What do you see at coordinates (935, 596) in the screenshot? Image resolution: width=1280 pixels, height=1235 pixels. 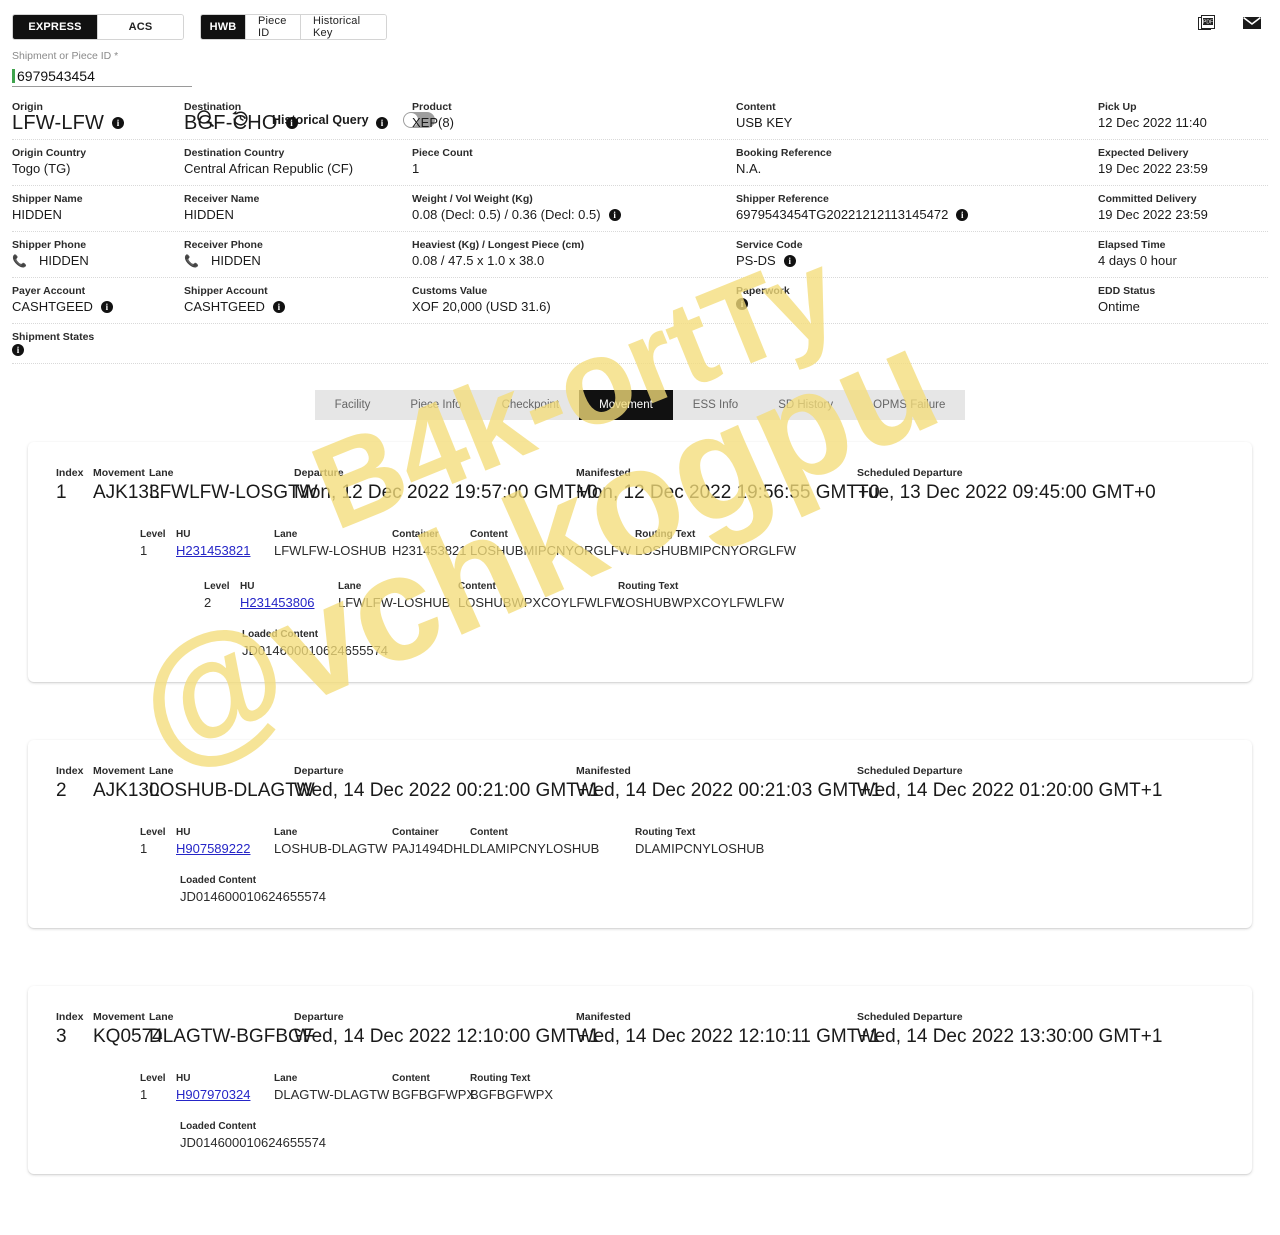 I see `routing-text-cell: Routing Text LOSHUBWPXCOYLFWLFW` at bounding box center [935, 596].